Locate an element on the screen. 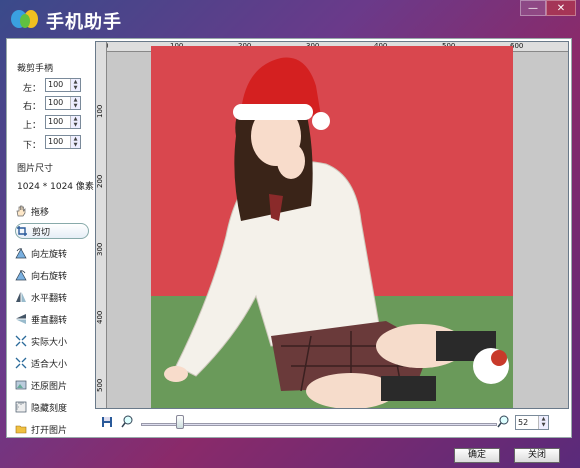 Image resolution: width=580 pixels, height=468 pixels. dialog-footer: 确定 关闭 is located at coordinates (290, 453).